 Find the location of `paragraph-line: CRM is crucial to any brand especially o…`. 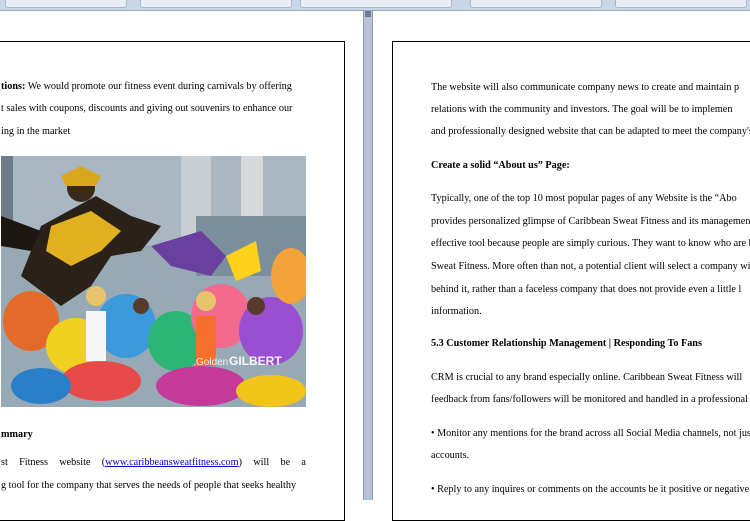

paragraph-line: CRM is crucial to any brand especially o… is located at coordinates (587, 377).